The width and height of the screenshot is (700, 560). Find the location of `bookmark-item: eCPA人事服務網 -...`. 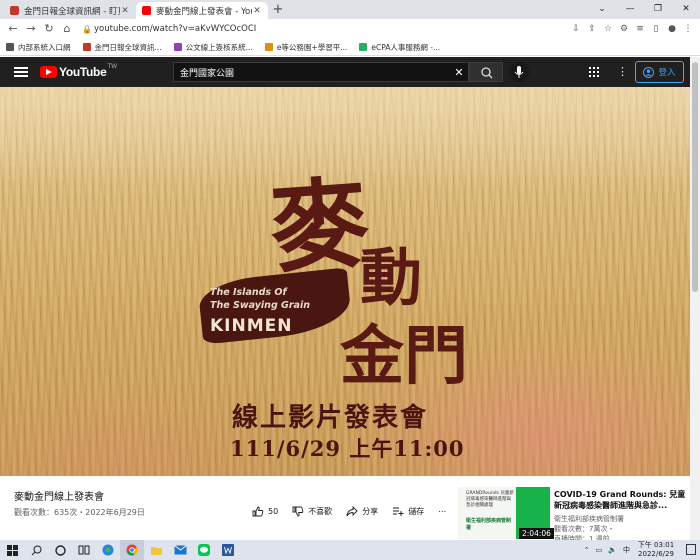

bookmark-item: eCPA人事服務網 -... is located at coordinates (399, 47).